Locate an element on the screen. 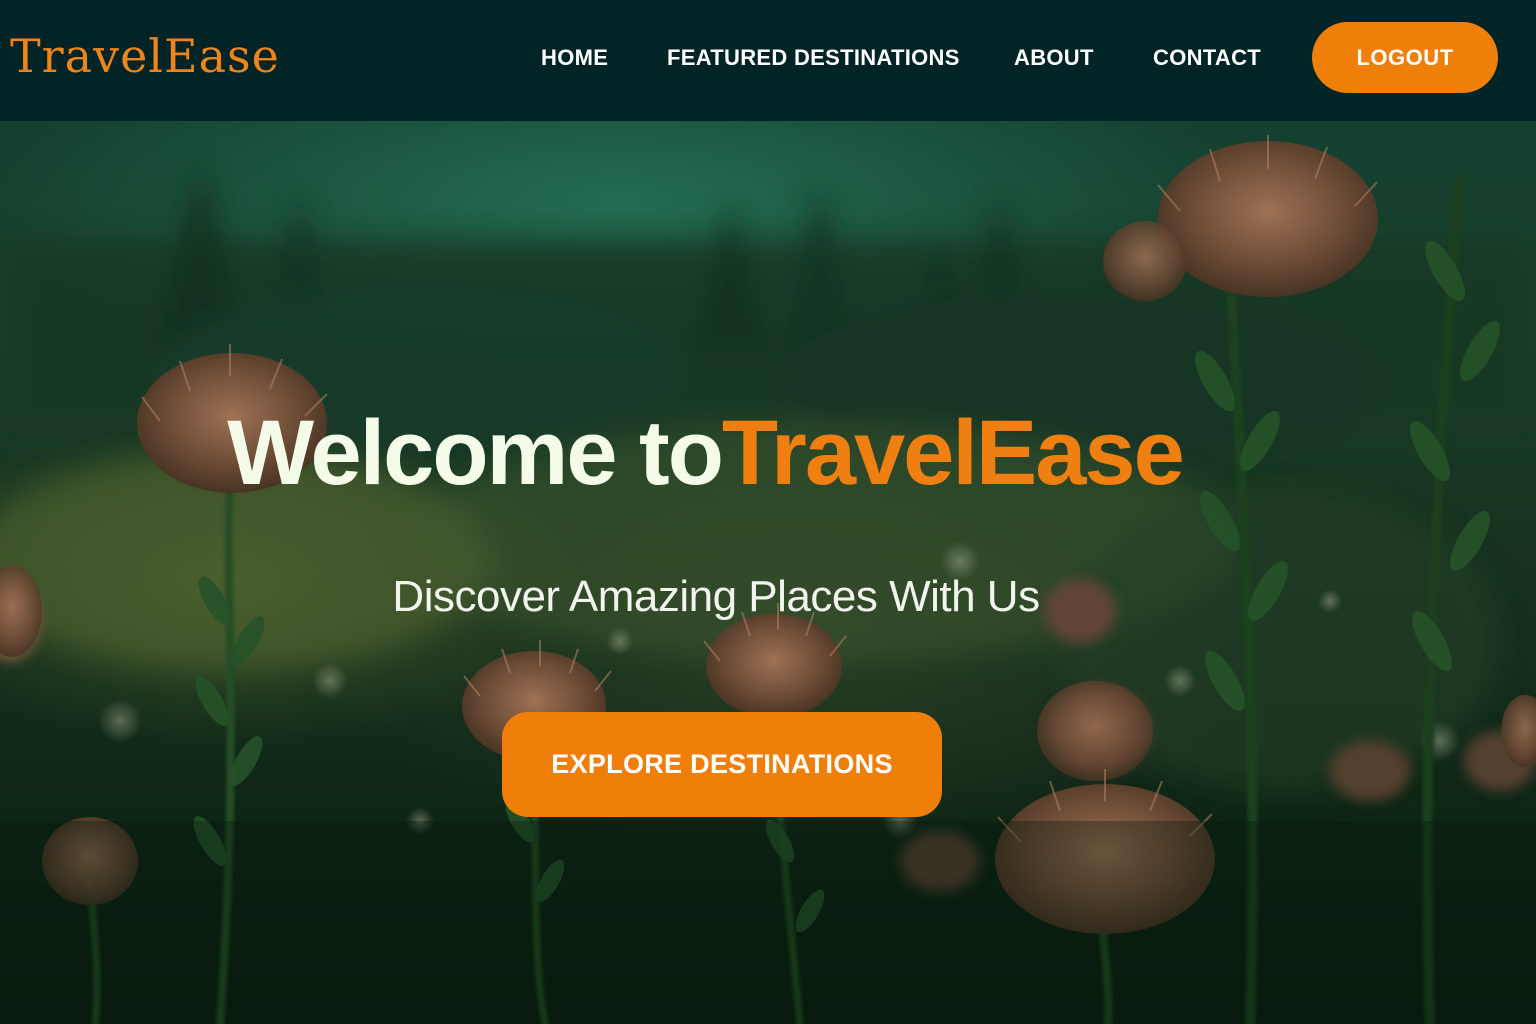 Image resolution: width=1536 pixels, height=1024 pixels. hero-title-brand: TravelEase is located at coordinates (953, 453).